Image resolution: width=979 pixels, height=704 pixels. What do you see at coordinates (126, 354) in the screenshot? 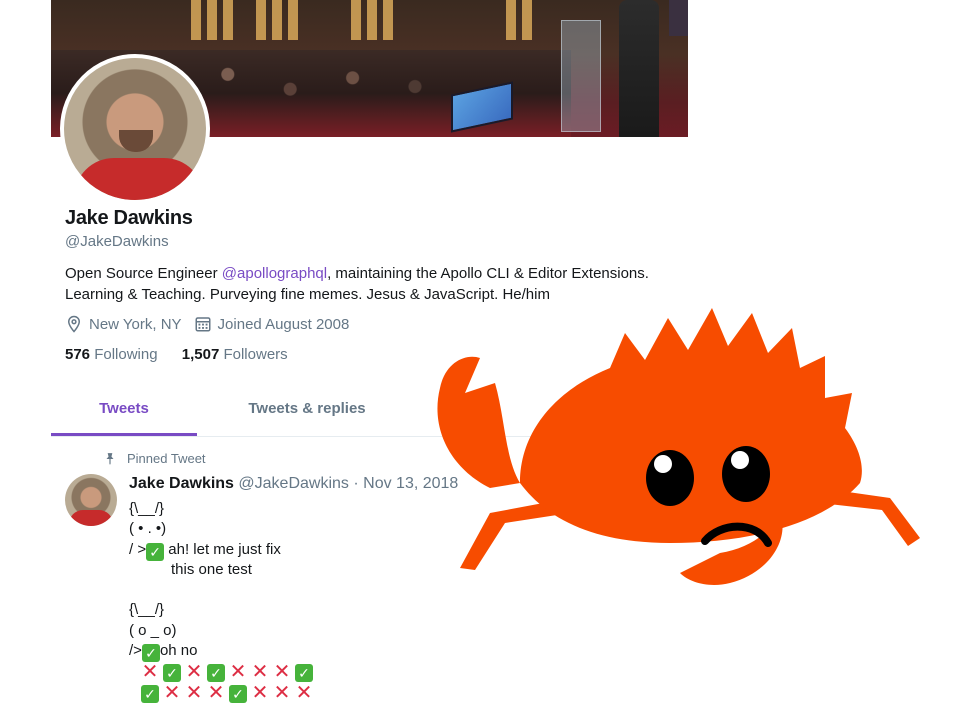
I see `following-label: Following` at bounding box center [126, 354].